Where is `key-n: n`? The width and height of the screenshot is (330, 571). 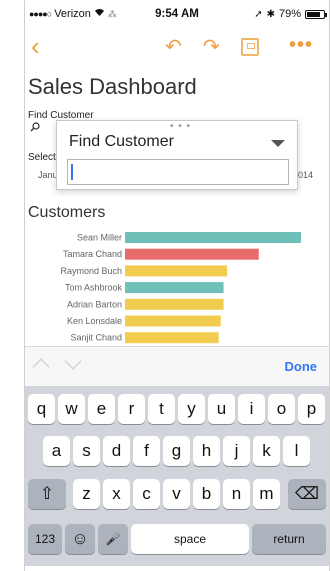
key-n: n is located at coordinates (236, 494).